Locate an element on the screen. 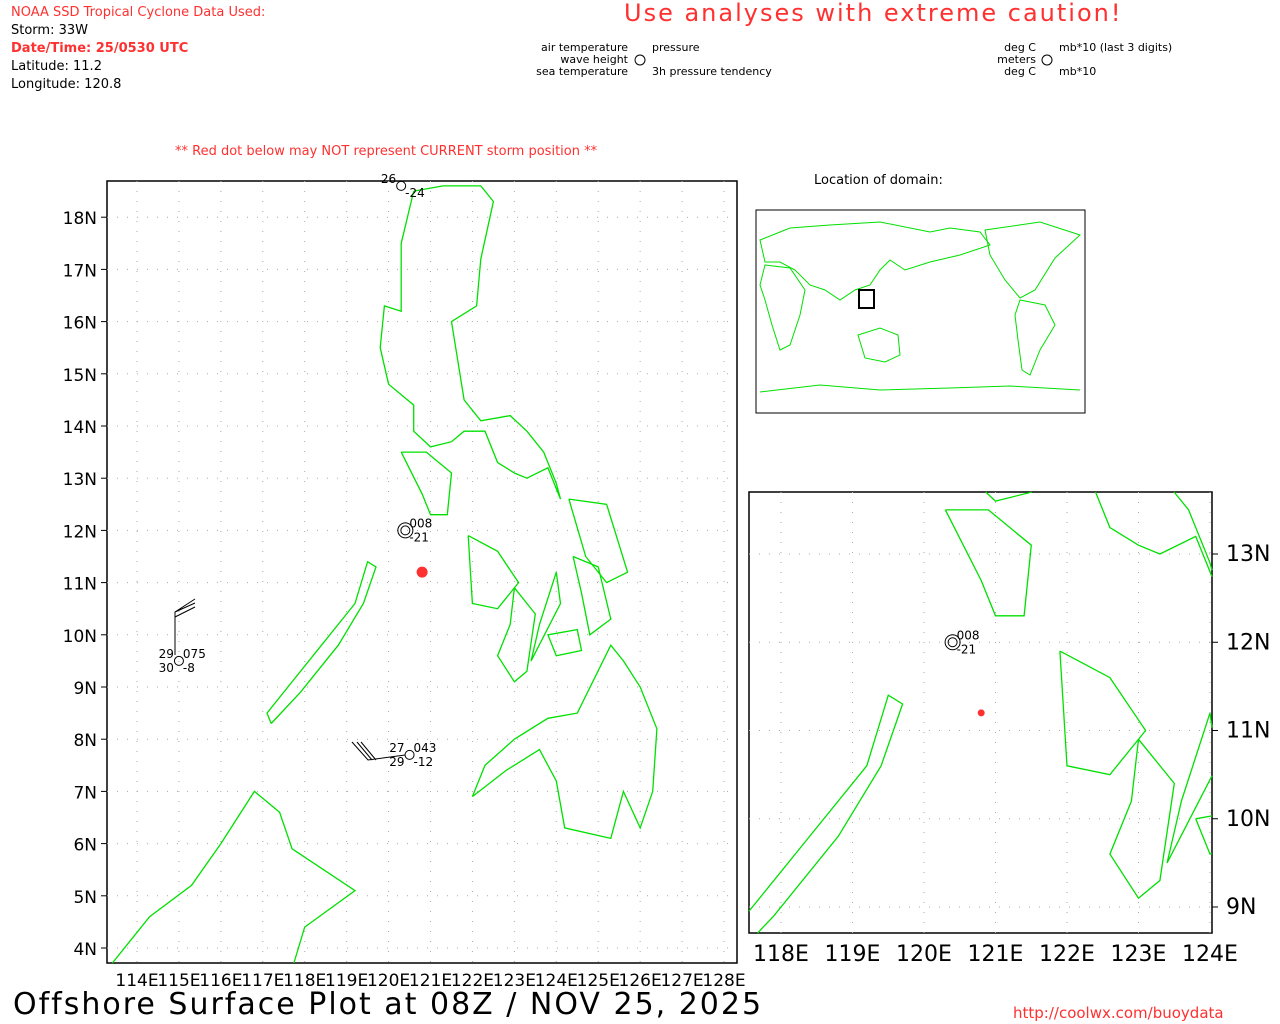 The width and height of the screenshot is (1280, 1024). station-pressure: 043 is located at coordinates (425, 748).